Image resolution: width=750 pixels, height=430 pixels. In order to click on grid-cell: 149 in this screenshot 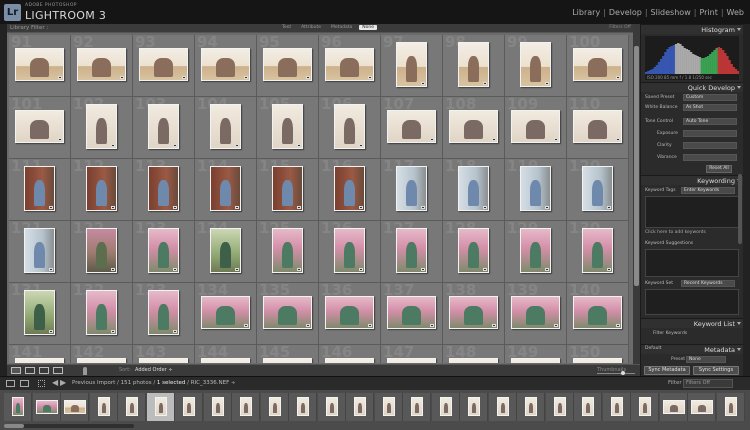, I will do `click(536, 353)`.